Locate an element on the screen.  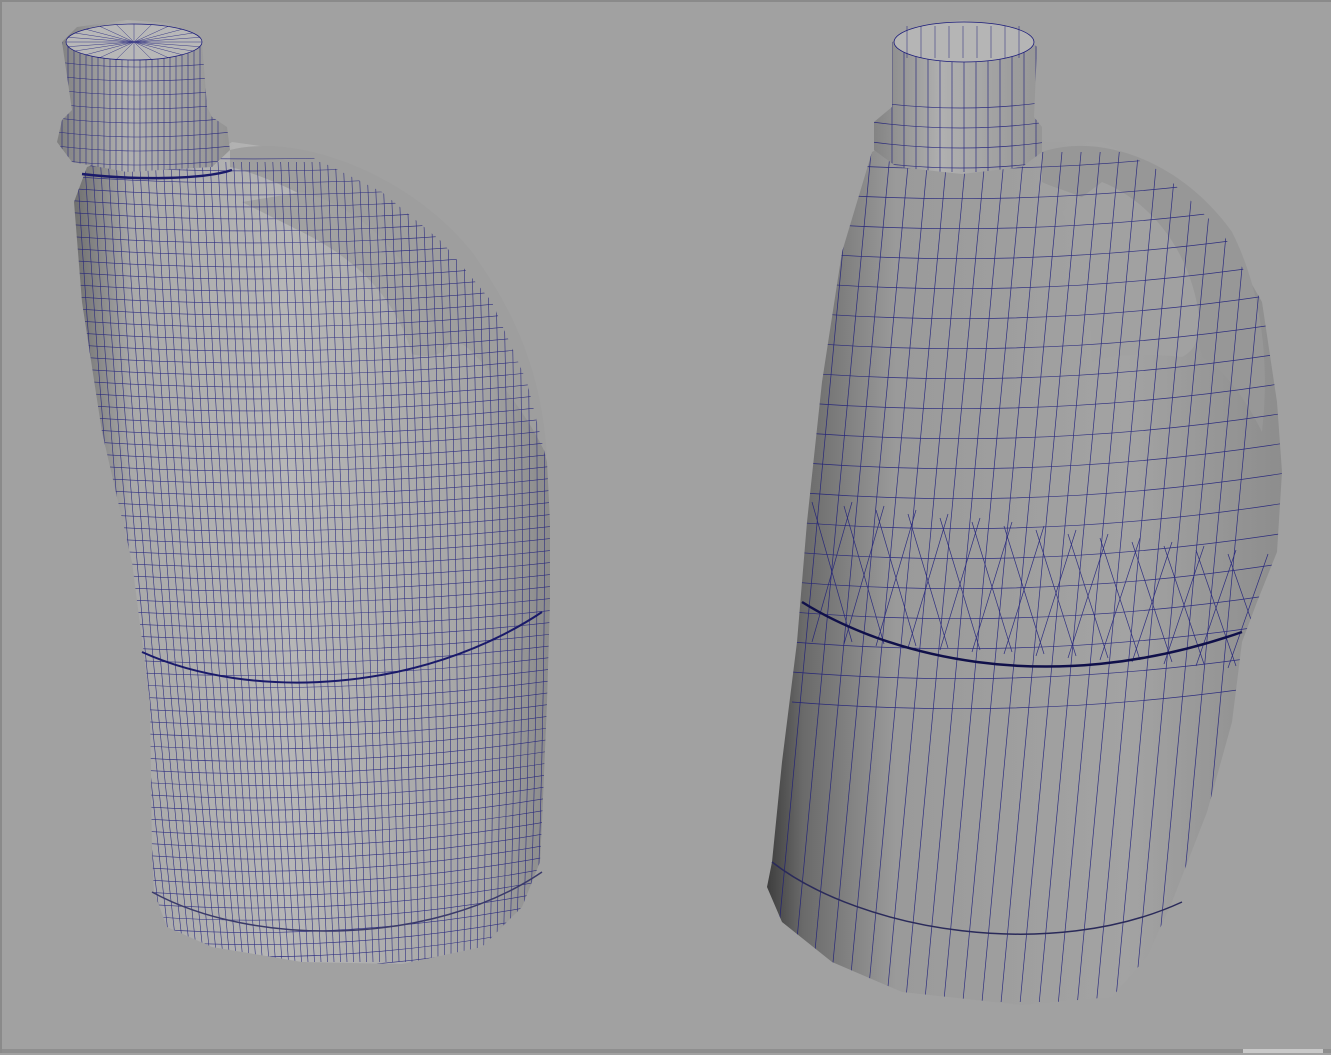
viewport-corner-indicator is located at coordinates (1283, 1051).